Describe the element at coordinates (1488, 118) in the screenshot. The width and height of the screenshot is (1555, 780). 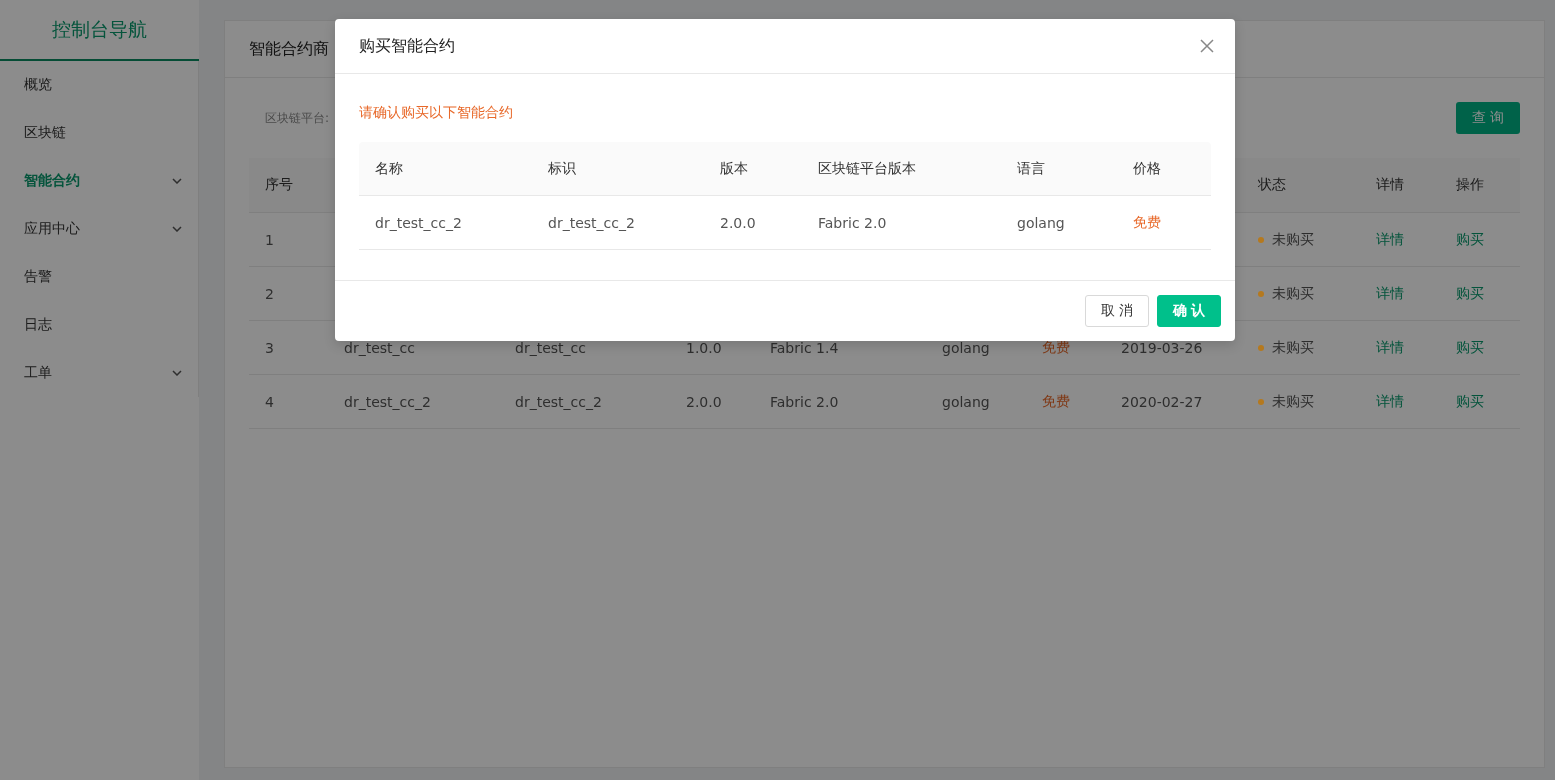
I see `query-button: 查 询` at that location.